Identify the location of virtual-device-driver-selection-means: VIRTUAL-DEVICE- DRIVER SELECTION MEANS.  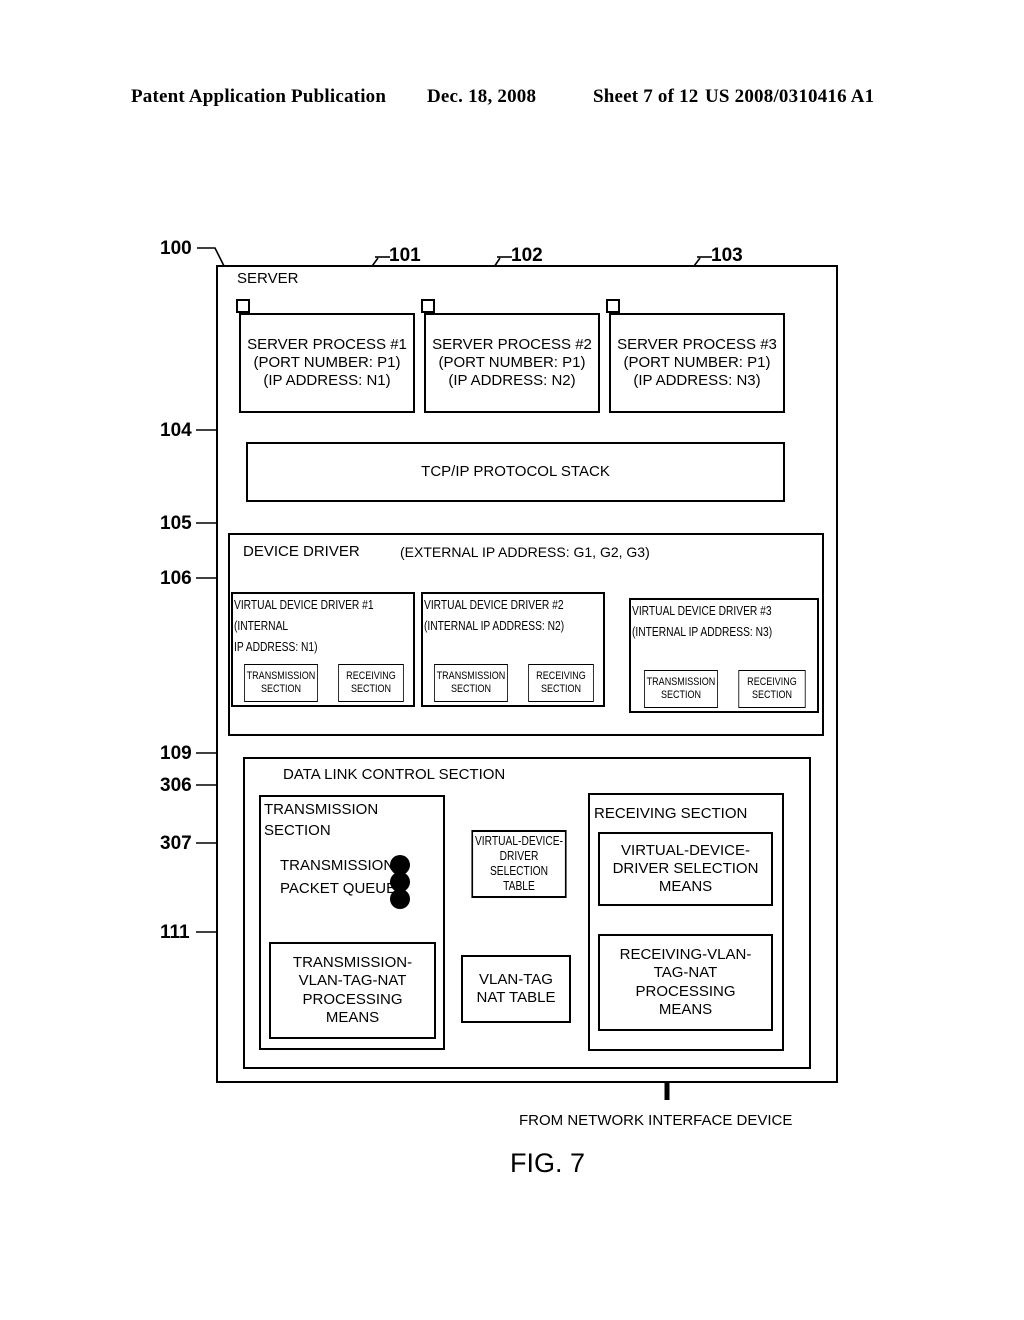
(685, 869).